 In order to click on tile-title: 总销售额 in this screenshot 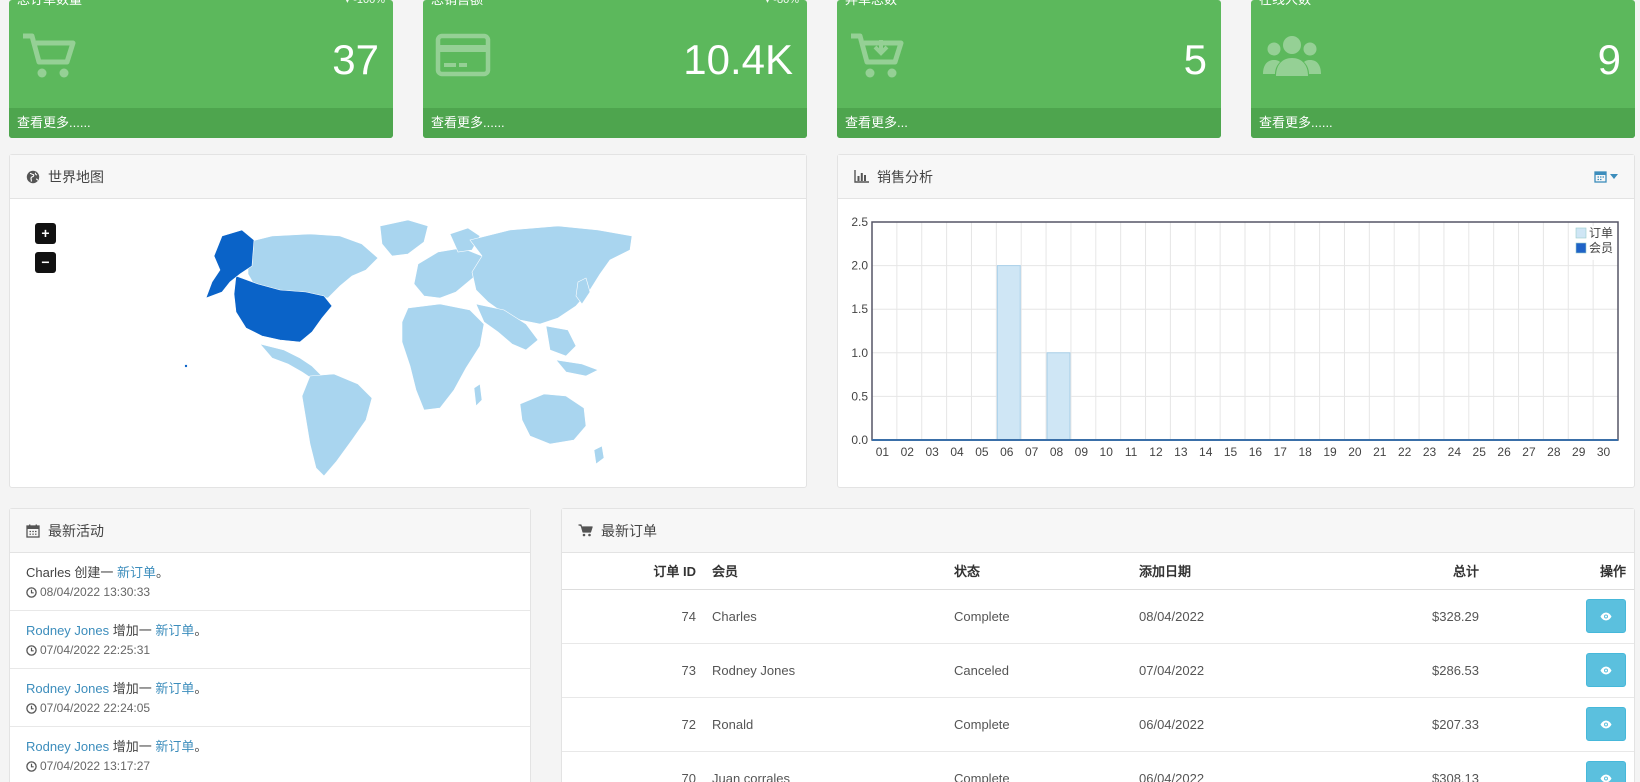, I will do `click(457, 7)`.